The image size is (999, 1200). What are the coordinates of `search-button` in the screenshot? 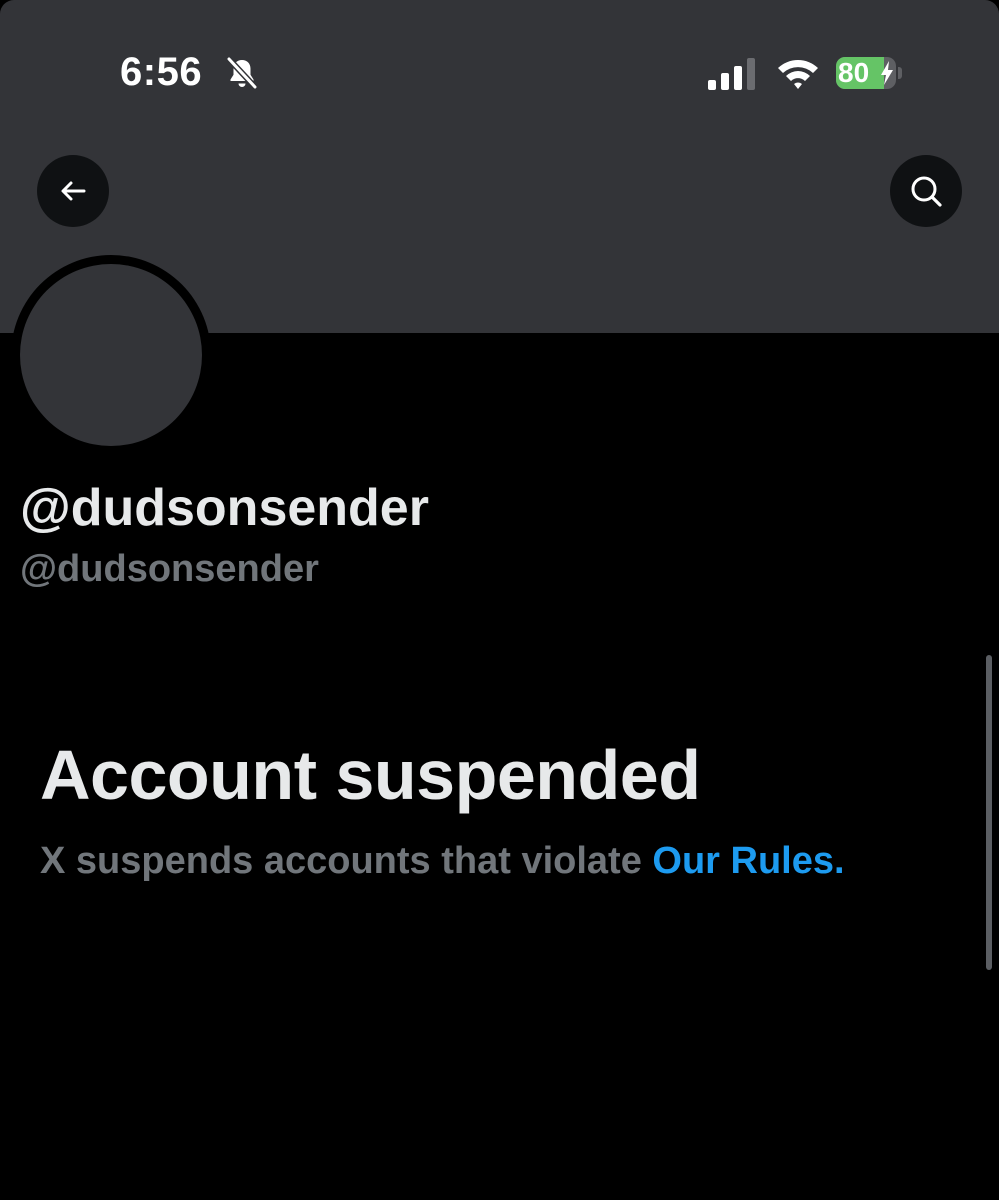 It's located at (926, 191).